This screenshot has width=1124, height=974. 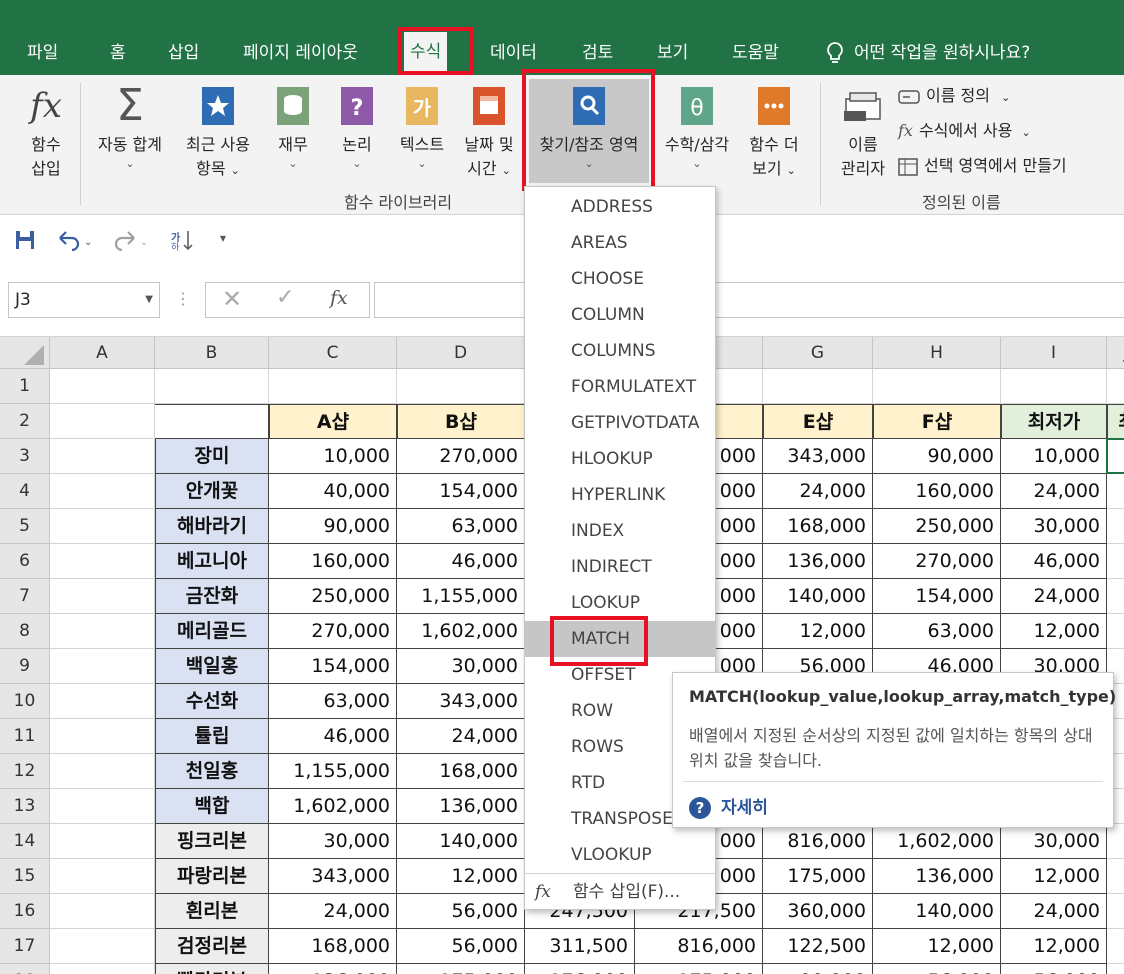 I want to click on menu-item-lookup: LOOKUP, so click(x=620, y=603).